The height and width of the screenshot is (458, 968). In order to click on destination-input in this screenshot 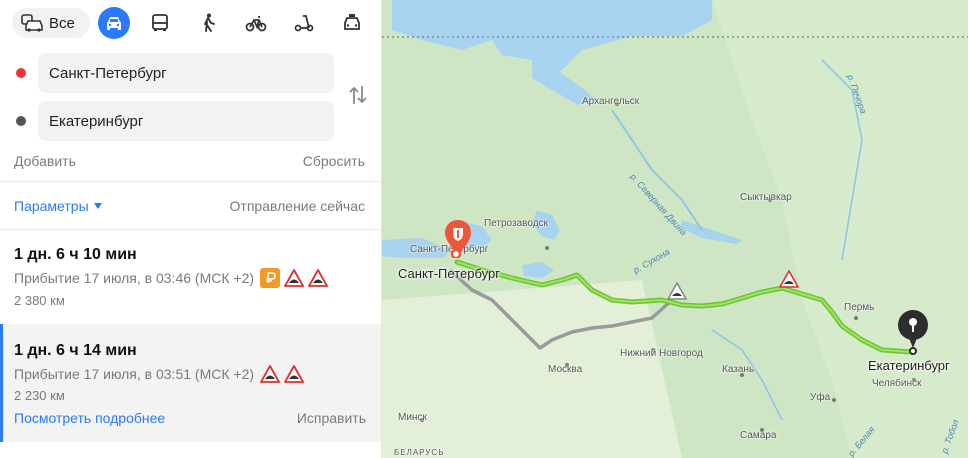, I will do `click(186, 121)`.